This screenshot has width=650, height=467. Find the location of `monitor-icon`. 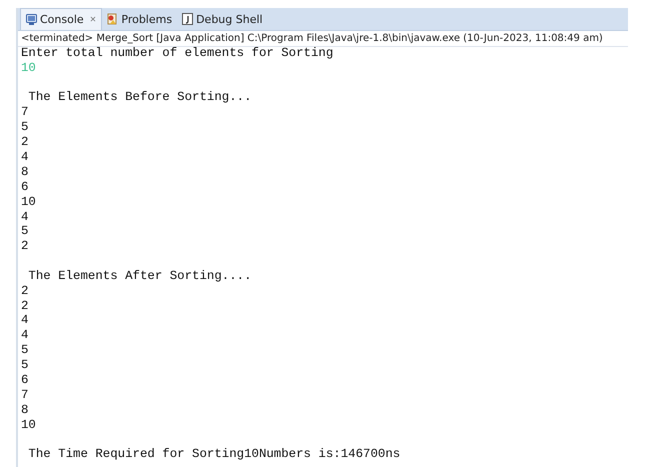

monitor-icon is located at coordinates (31, 19).